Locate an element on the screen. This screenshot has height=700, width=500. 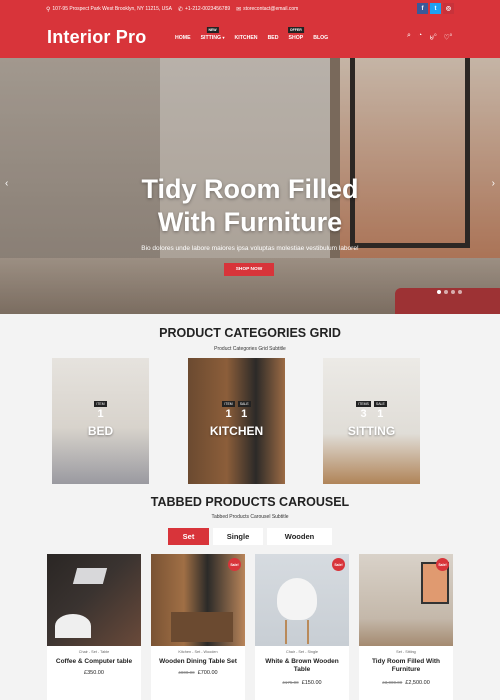
tab-wooden: Wooden is located at coordinates (299, 536).